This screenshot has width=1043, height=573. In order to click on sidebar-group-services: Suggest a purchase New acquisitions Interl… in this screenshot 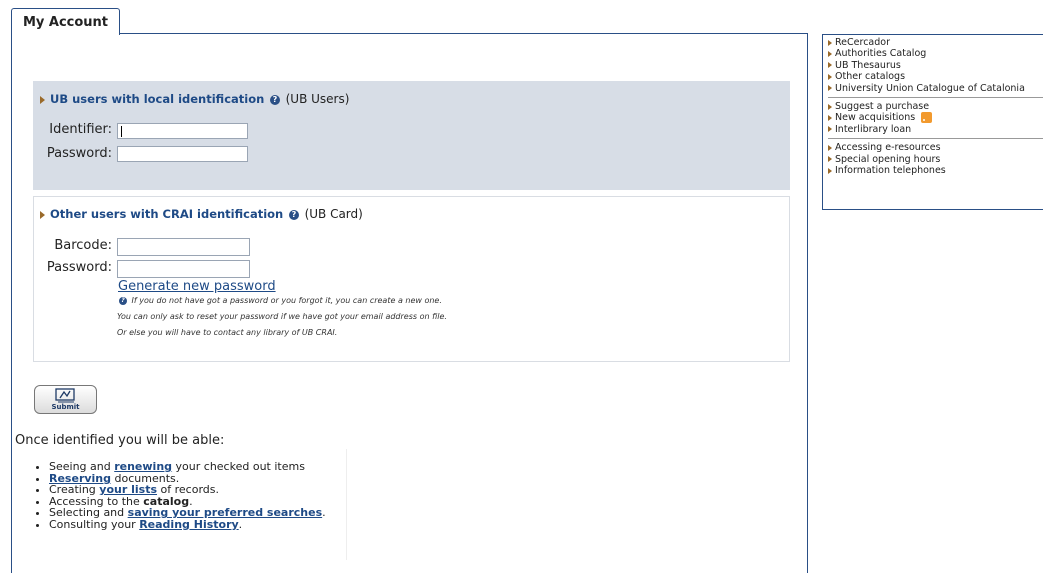, I will do `click(933, 118)`.